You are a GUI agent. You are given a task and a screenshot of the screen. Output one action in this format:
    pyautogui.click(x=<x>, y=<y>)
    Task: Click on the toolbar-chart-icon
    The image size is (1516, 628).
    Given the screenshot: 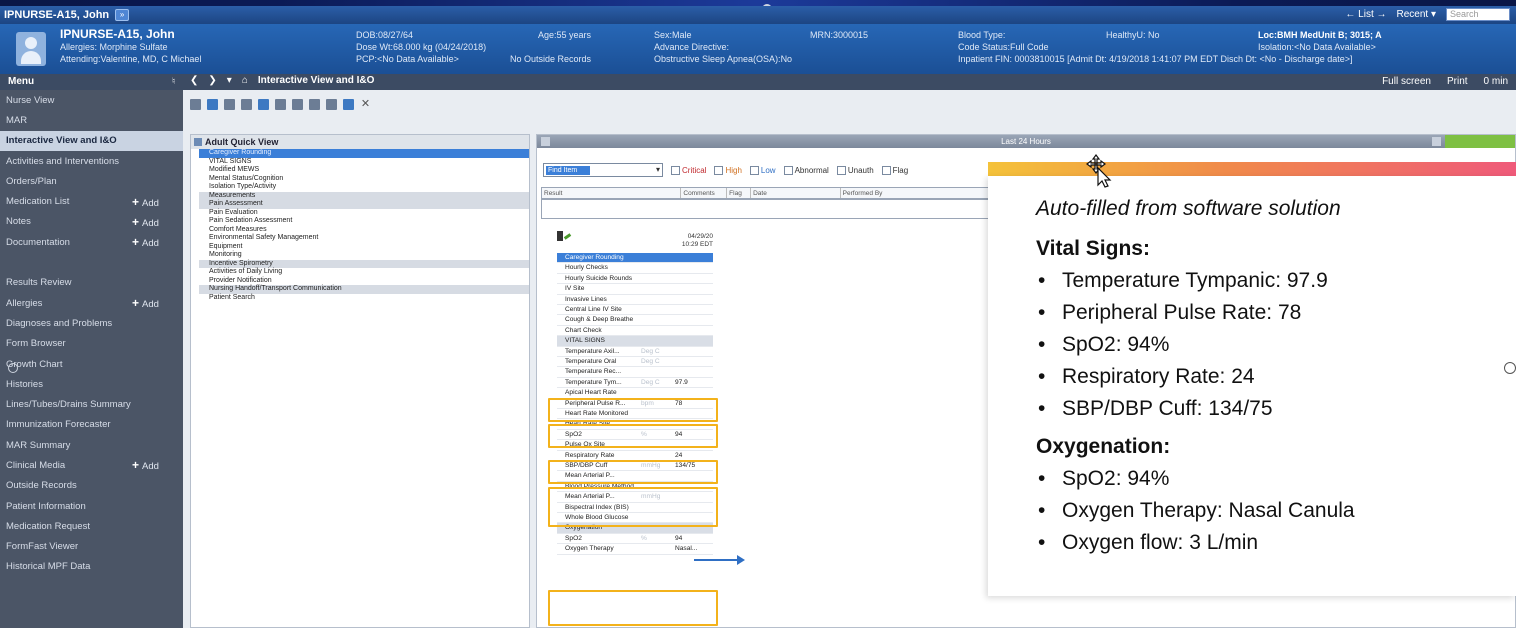 What is the action you would take?
    pyautogui.click(x=229, y=104)
    